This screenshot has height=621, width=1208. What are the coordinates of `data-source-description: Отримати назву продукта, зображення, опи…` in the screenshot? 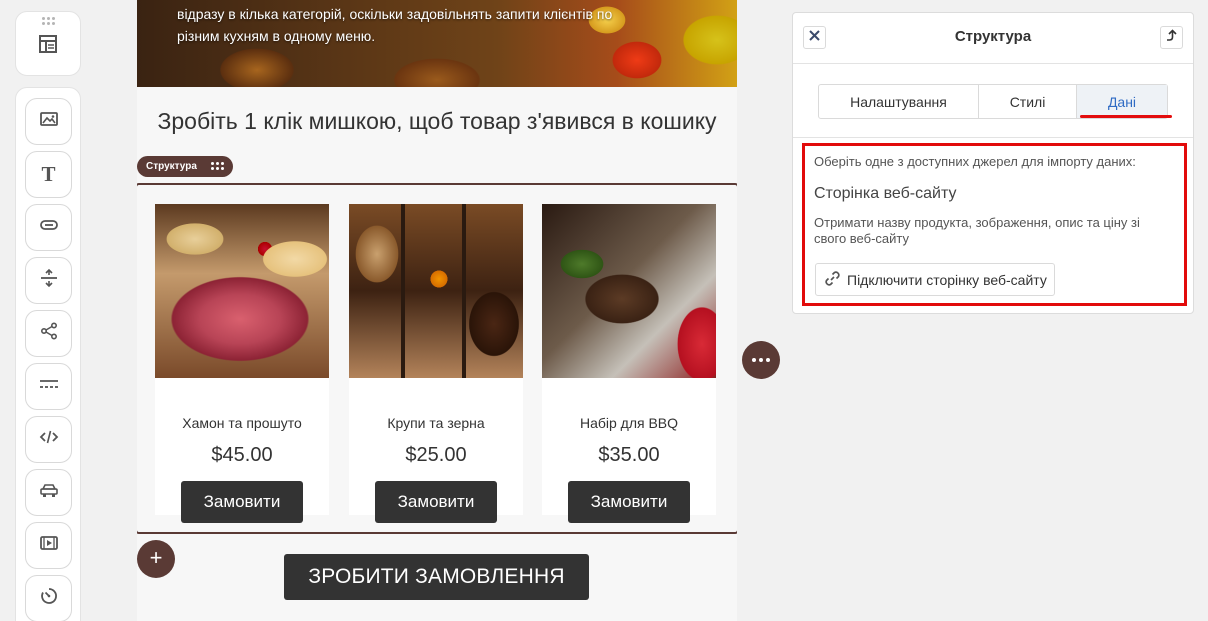 It's located at (977, 230).